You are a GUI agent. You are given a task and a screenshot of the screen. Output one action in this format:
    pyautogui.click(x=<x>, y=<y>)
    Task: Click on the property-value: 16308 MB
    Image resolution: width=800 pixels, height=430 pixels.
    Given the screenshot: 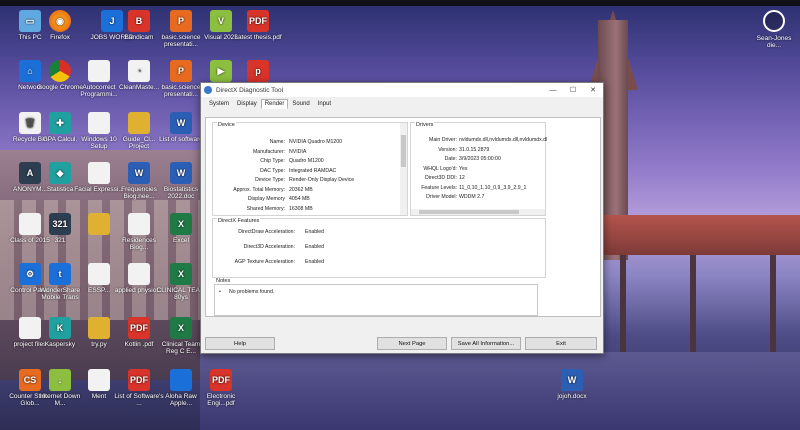 What is the action you would take?
    pyautogui.click(x=301, y=208)
    